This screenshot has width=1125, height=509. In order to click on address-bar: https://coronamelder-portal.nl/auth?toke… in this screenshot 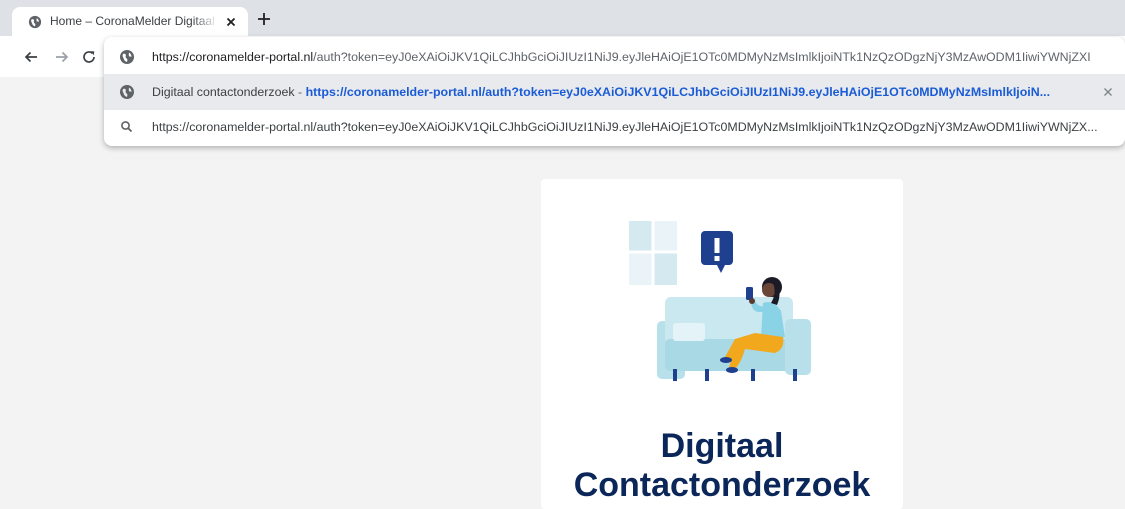, I will do `click(614, 57)`.